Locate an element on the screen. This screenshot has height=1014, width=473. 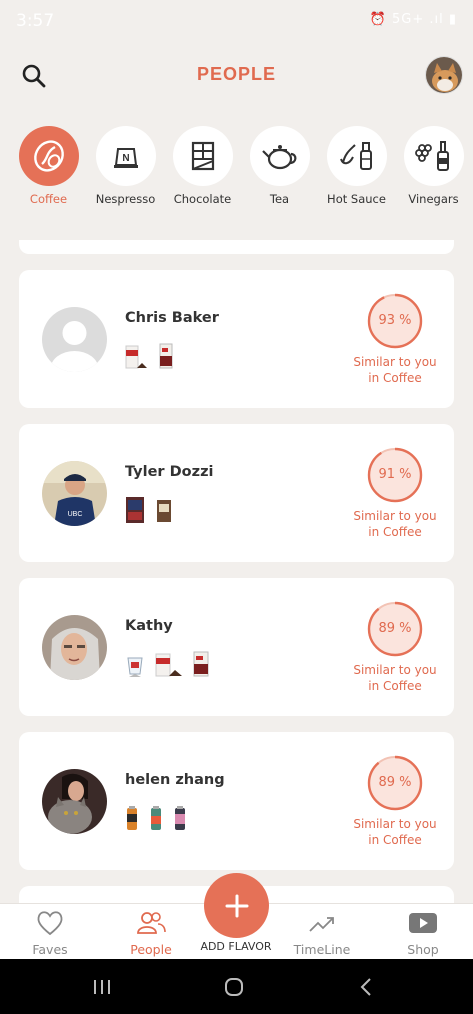
people-icon is located at coordinates (151, 923).